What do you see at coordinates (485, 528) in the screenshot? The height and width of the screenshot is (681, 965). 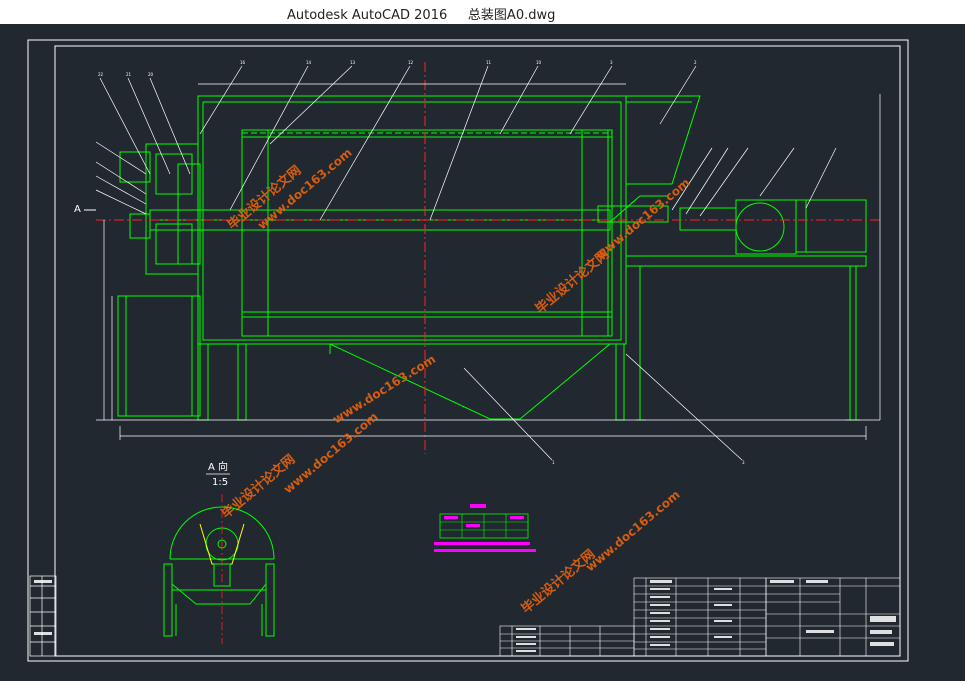 I see `parameter-table` at bounding box center [485, 528].